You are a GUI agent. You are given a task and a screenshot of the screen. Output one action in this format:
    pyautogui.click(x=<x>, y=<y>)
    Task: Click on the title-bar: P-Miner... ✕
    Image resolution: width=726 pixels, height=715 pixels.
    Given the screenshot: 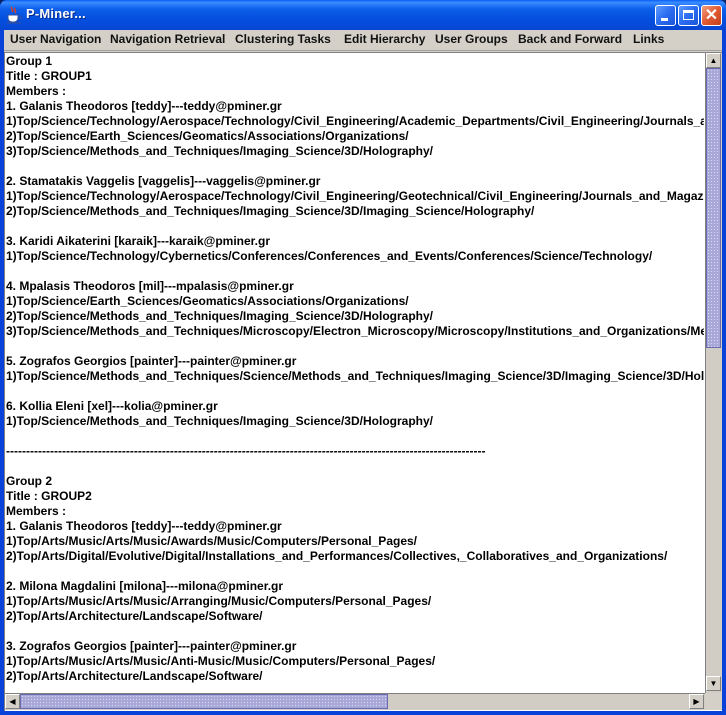 What is the action you would take?
    pyautogui.click(x=363, y=15)
    